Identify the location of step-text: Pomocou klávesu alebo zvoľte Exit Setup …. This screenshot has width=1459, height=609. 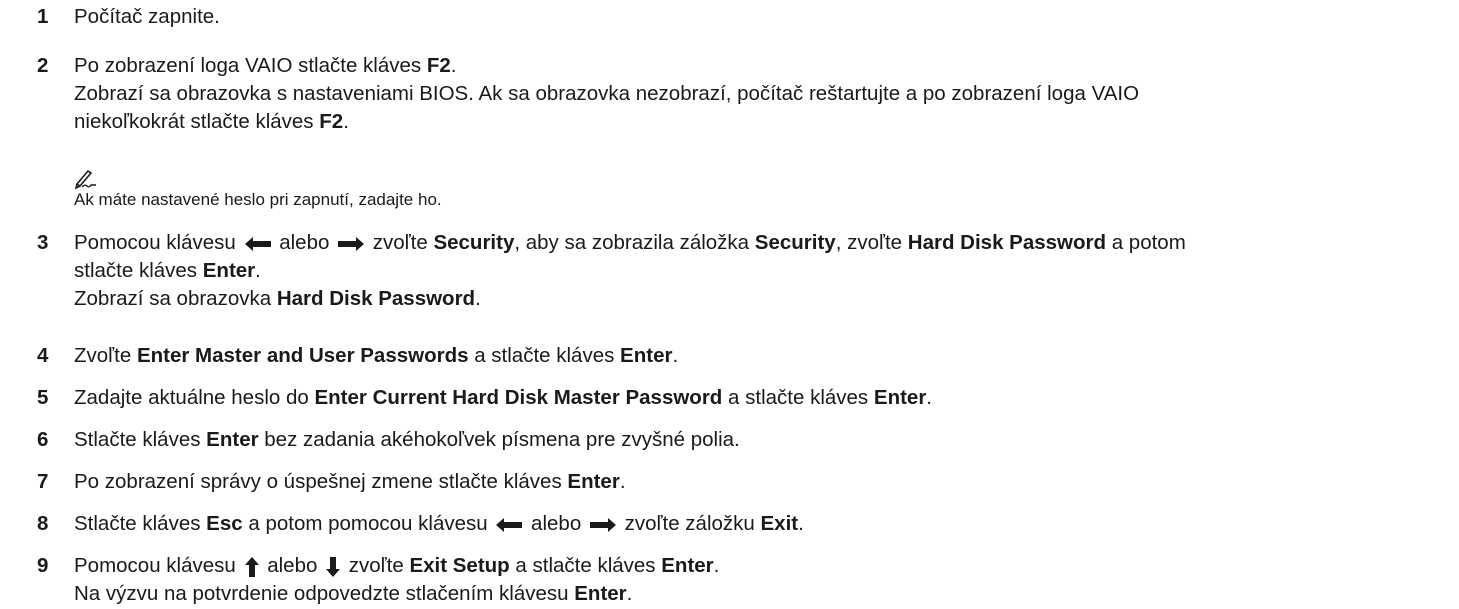
(764, 580).